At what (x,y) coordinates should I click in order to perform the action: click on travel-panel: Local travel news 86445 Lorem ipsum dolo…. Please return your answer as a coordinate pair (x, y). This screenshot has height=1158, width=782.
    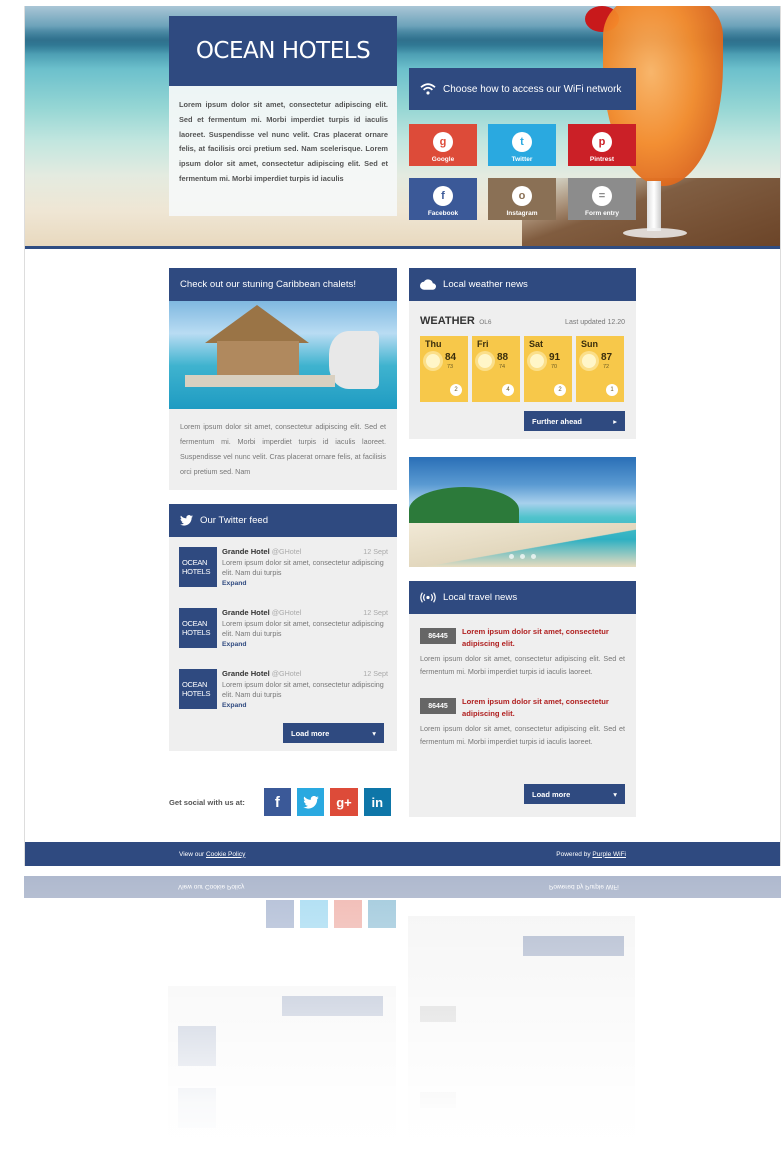
    Looking at the image, I should click on (522, 699).